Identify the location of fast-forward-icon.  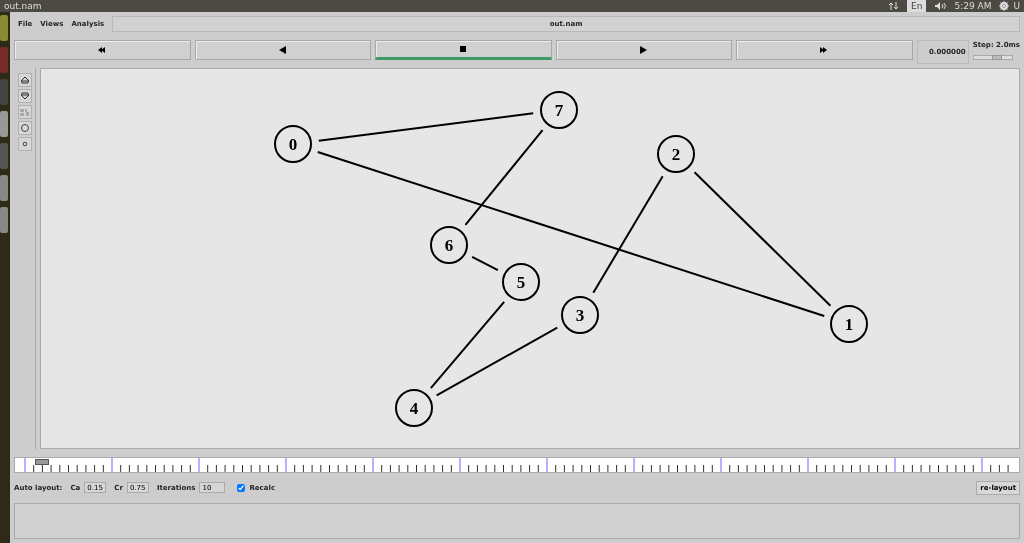
(824, 50).